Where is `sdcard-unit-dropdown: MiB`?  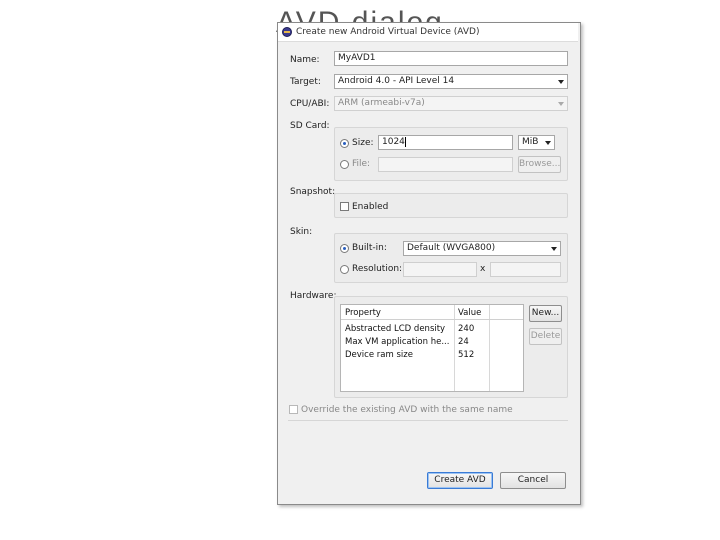 sdcard-unit-dropdown: MiB is located at coordinates (536, 142).